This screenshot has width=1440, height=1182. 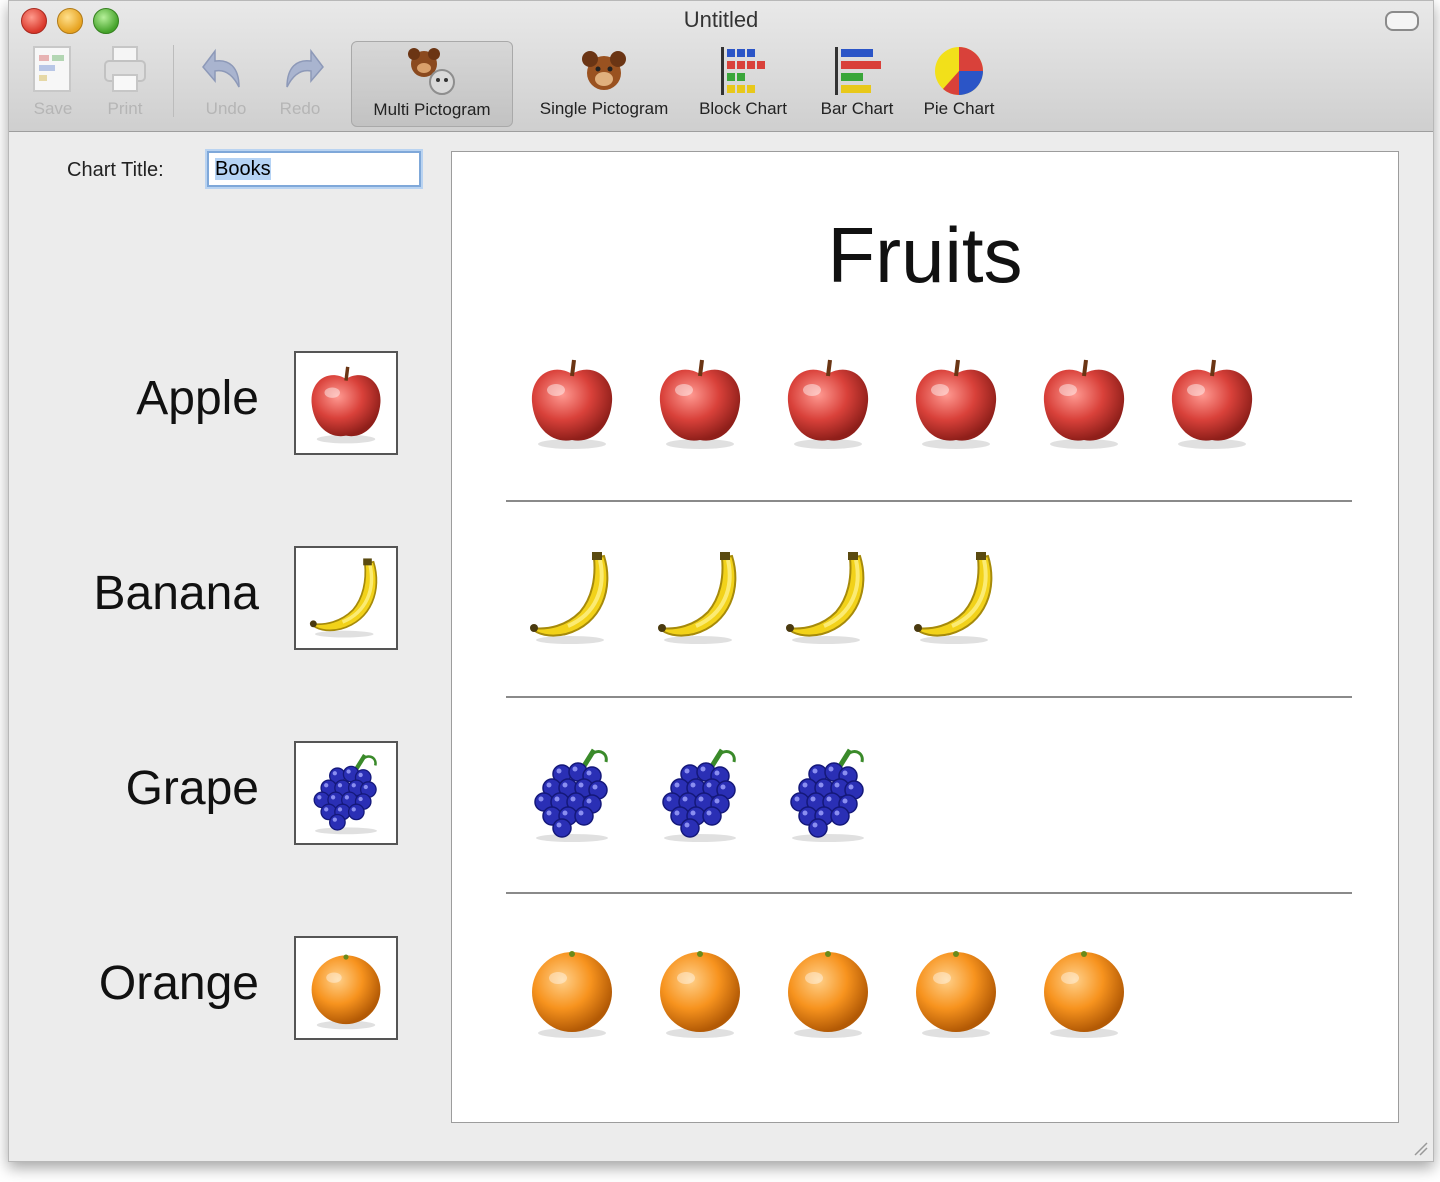 What do you see at coordinates (243, 169) in the screenshot?
I see `chart-title-value: Books` at bounding box center [243, 169].